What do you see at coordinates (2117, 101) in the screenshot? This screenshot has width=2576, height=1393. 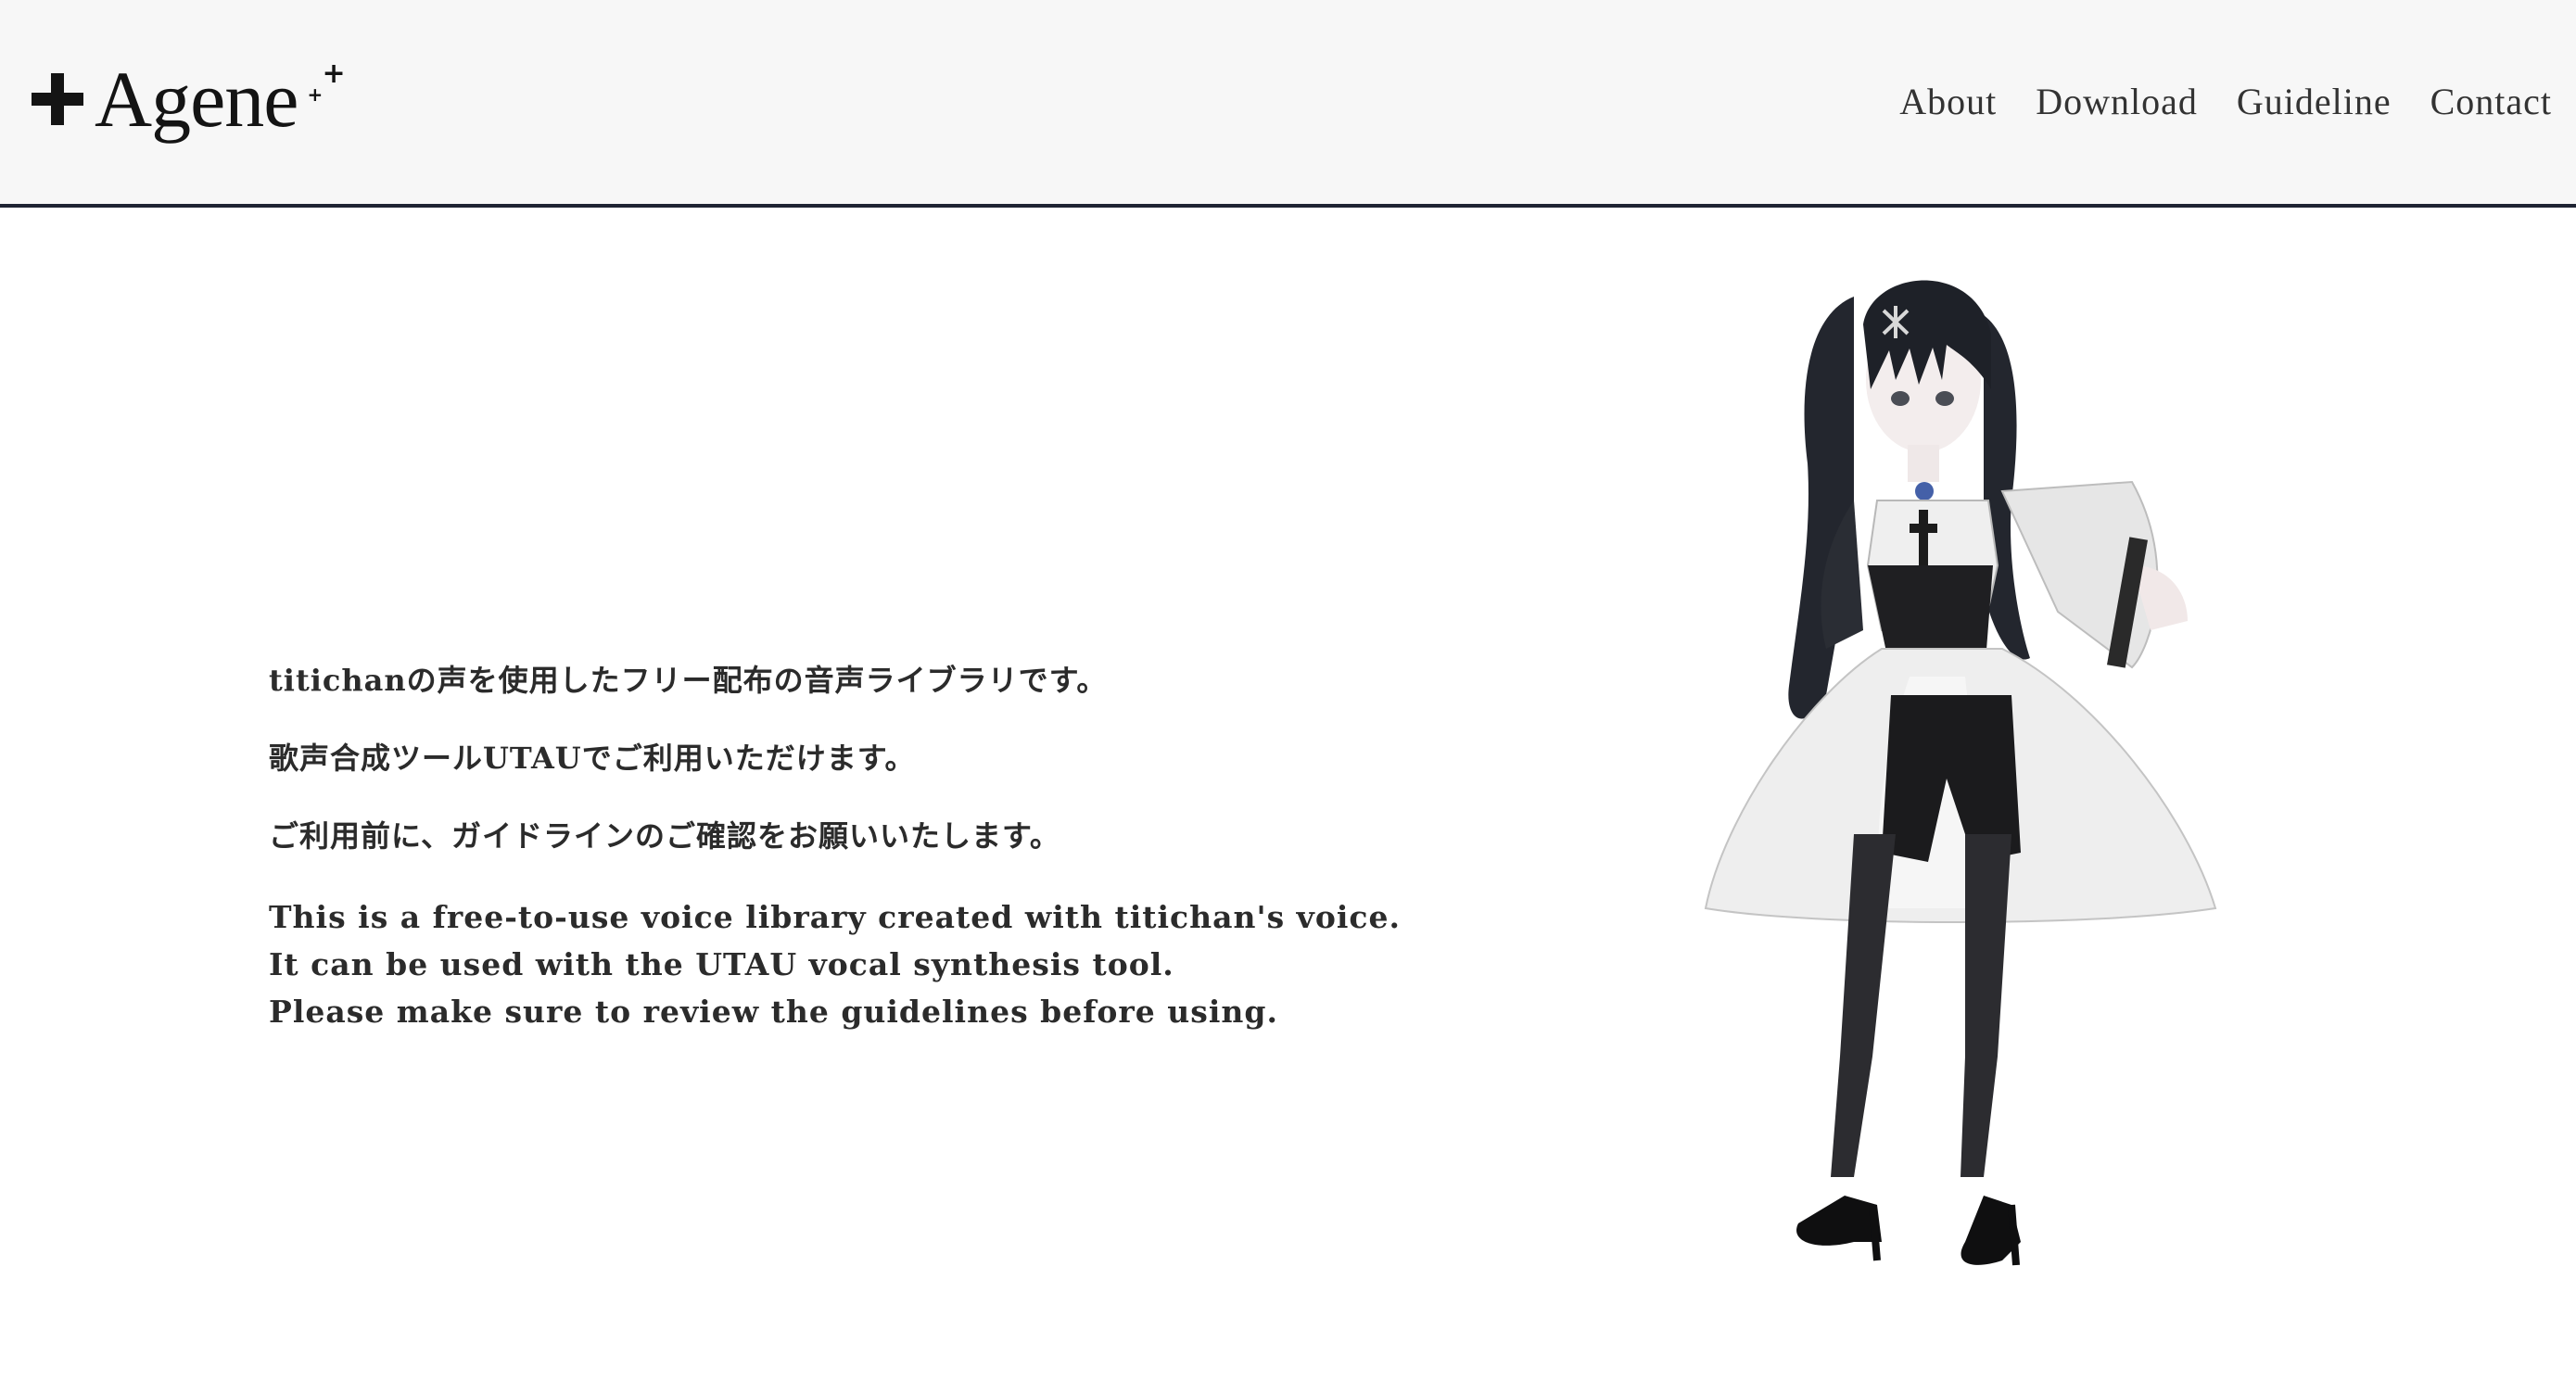 I see `nav-download: Download` at bounding box center [2117, 101].